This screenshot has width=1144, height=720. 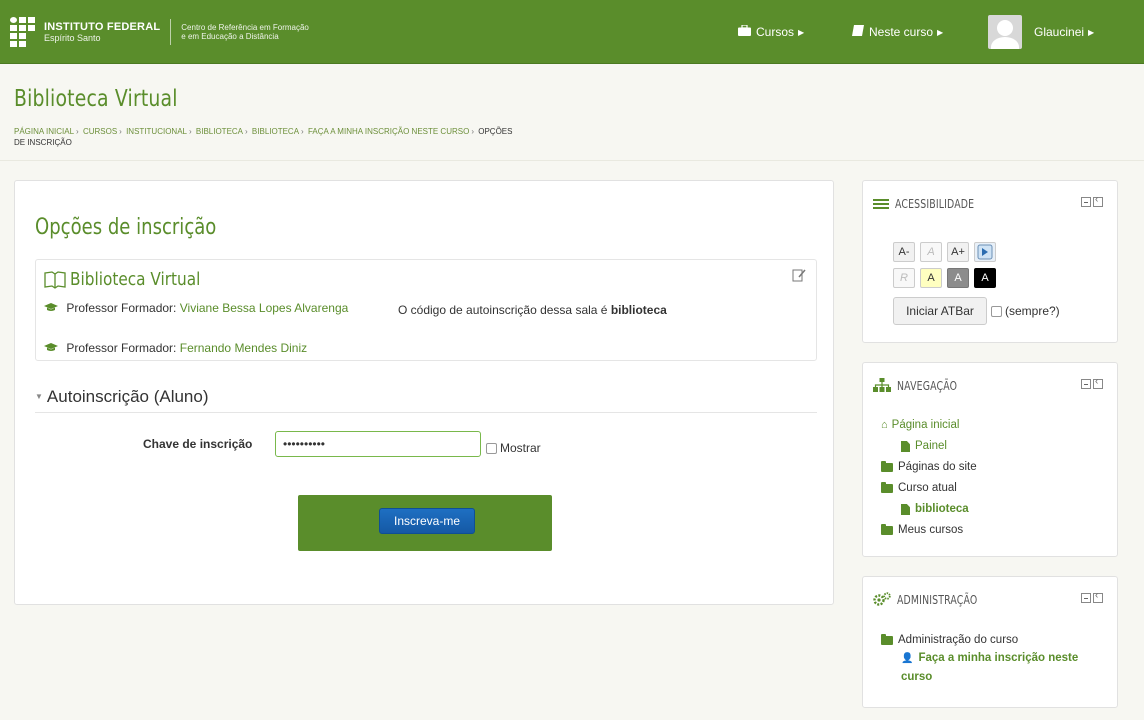 I want to click on menu-courses: Cursos ▶, so click(x=771, y=32).